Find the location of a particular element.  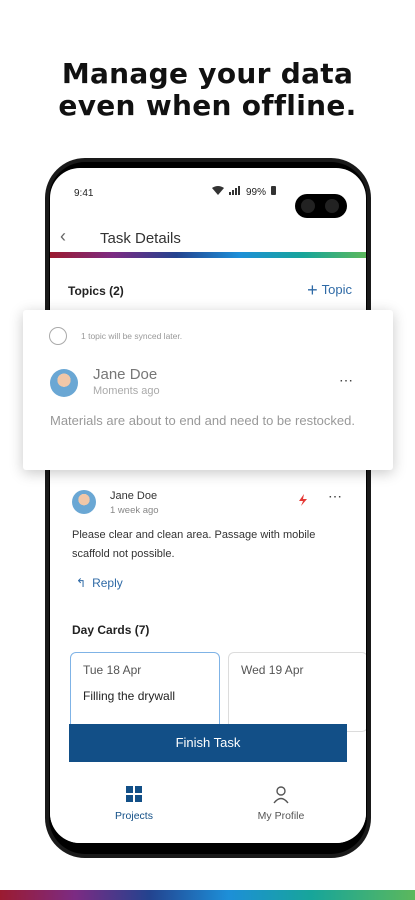

headline-line-2: even when offline. is located at coordinates (207, 105).